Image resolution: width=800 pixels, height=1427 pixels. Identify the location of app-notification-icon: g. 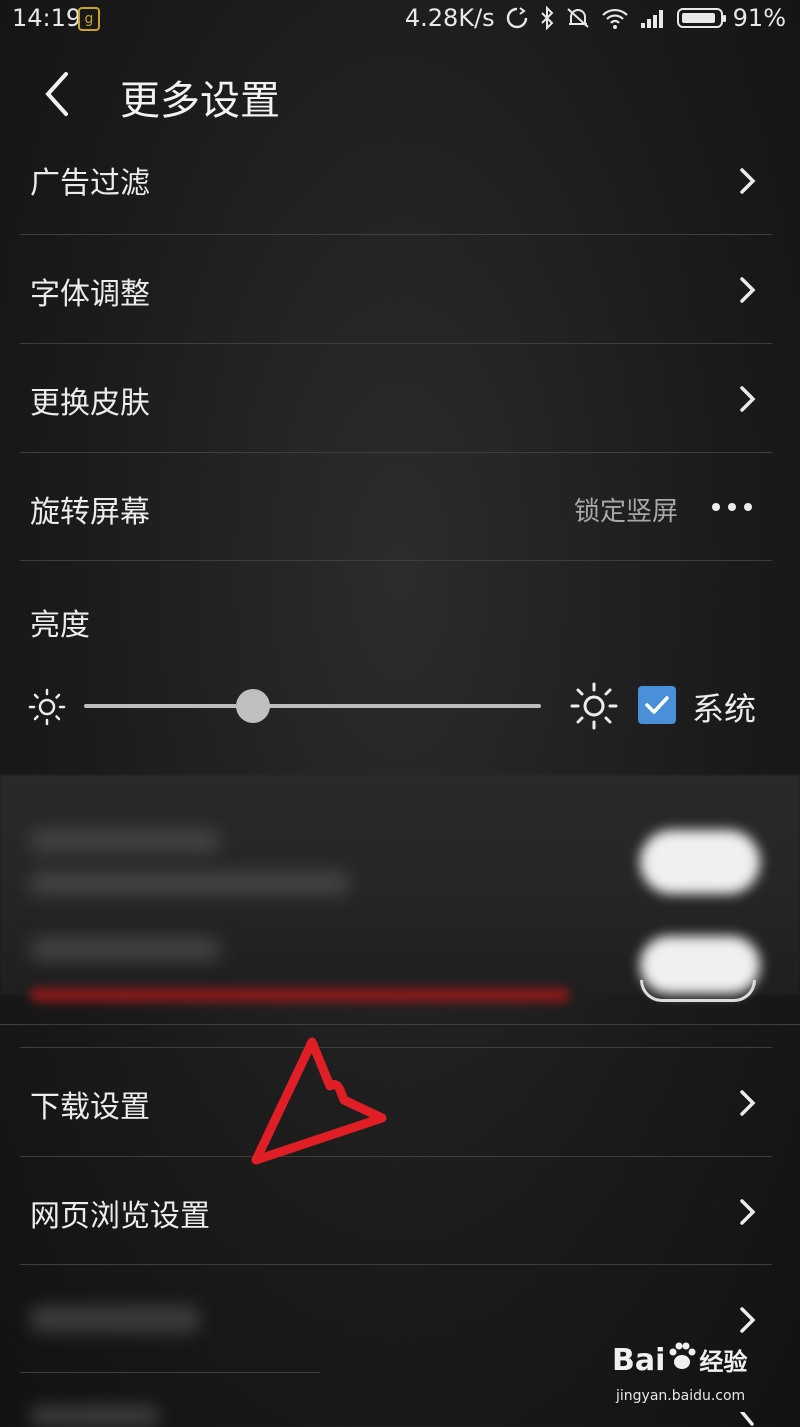
(89, 19).